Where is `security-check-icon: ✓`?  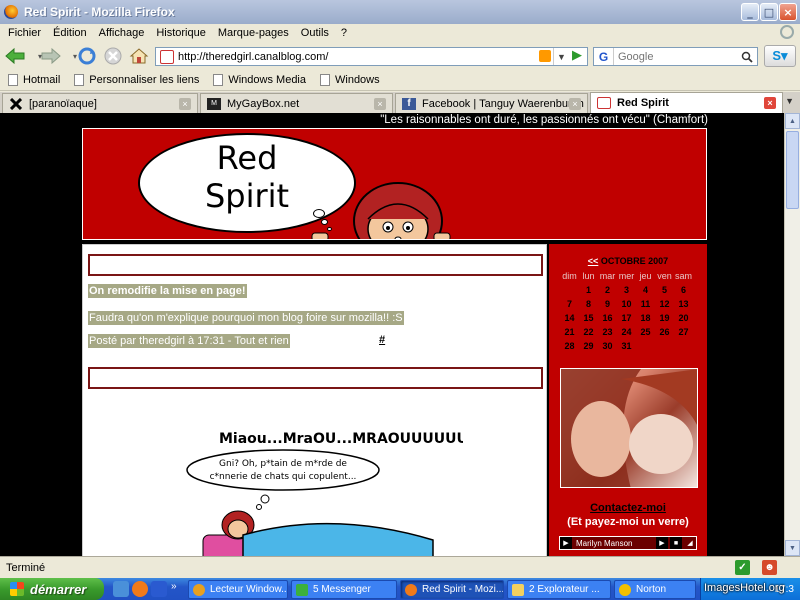
security-check-icon: ✓ is located at coordinates (742, 567).